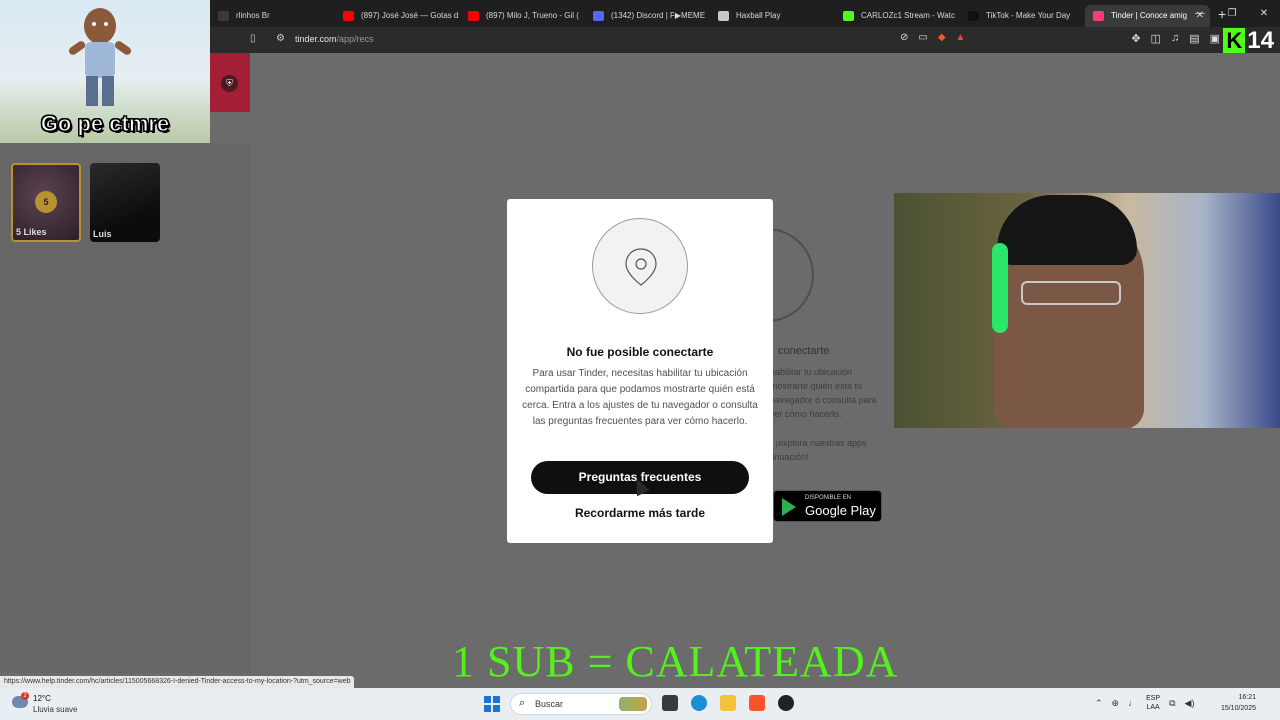 This screenshot has width=1280, height=720. What do you see at coordinates (1028, 15) in the screenshot?
I see `tab-label: TikTok - Make Your Day` at bounding box center [1028, 15].